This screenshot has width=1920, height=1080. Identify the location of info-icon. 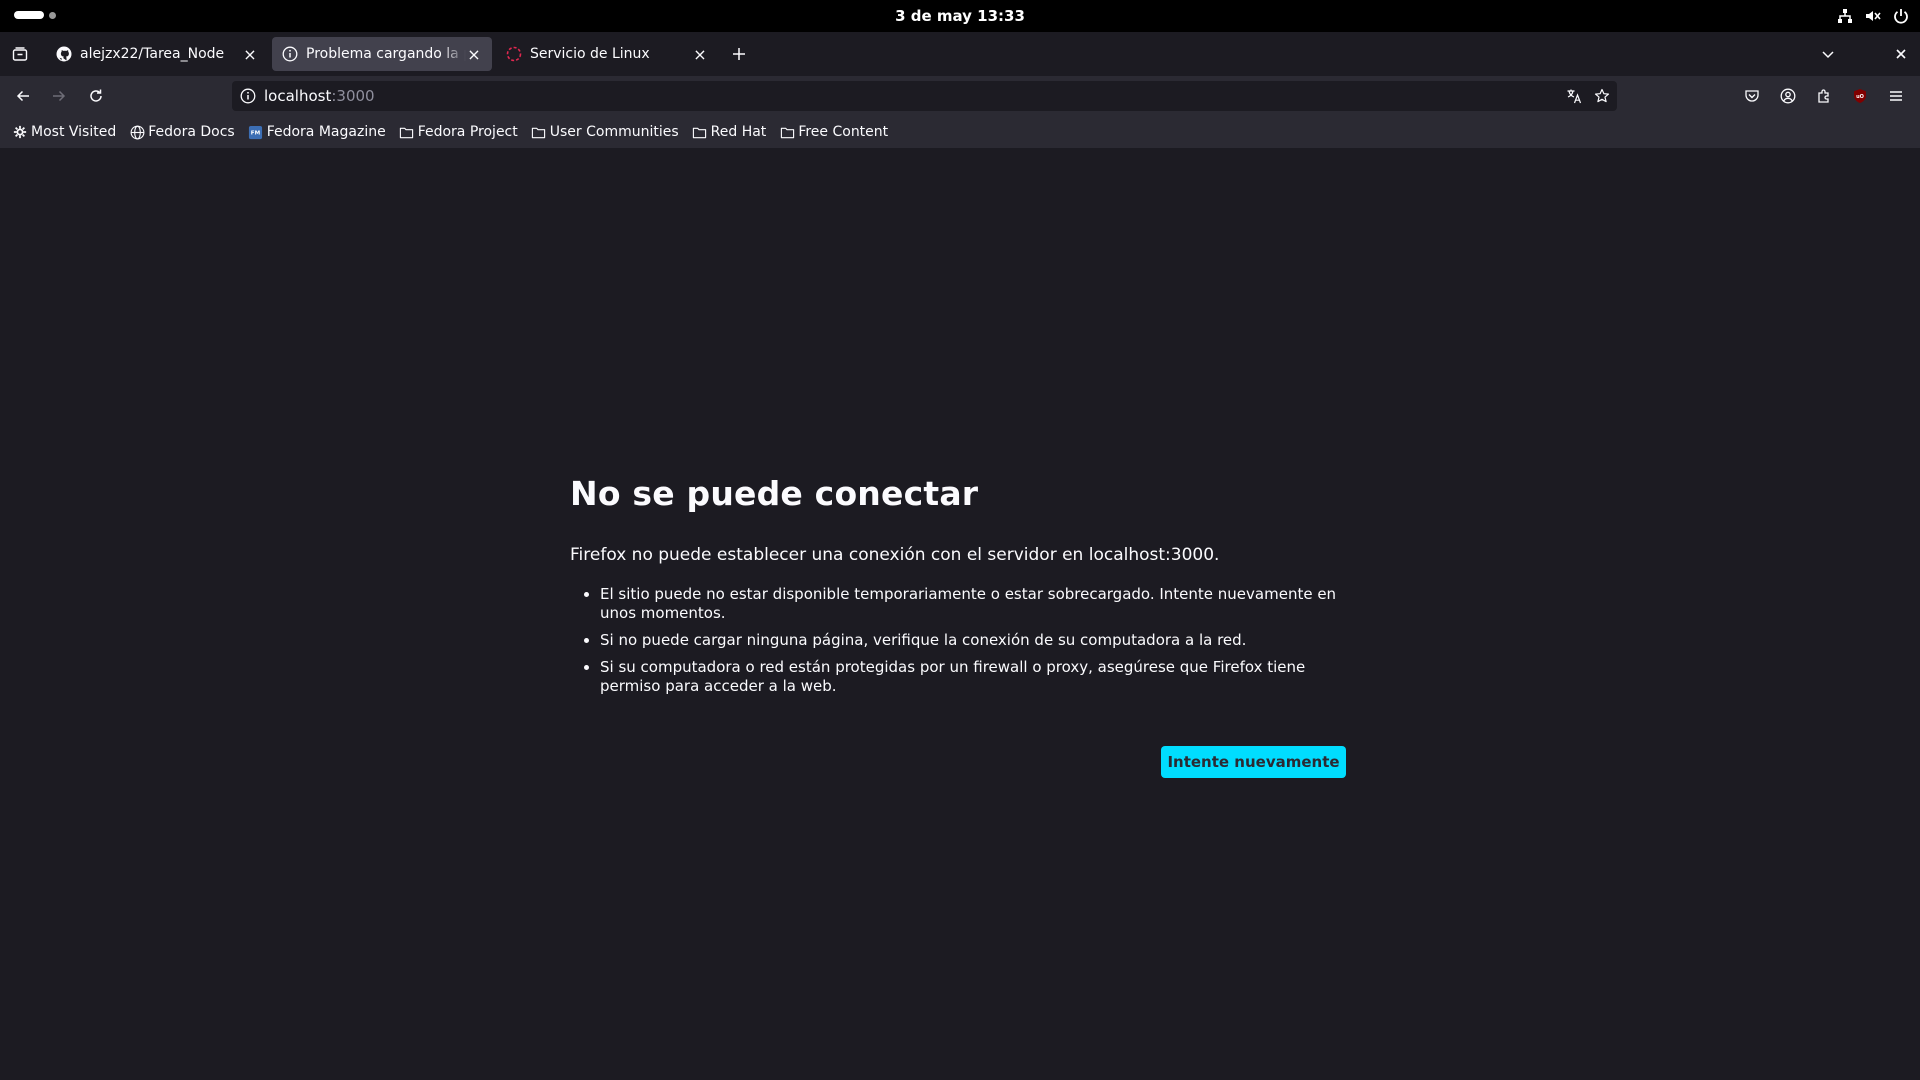
(290, 54).